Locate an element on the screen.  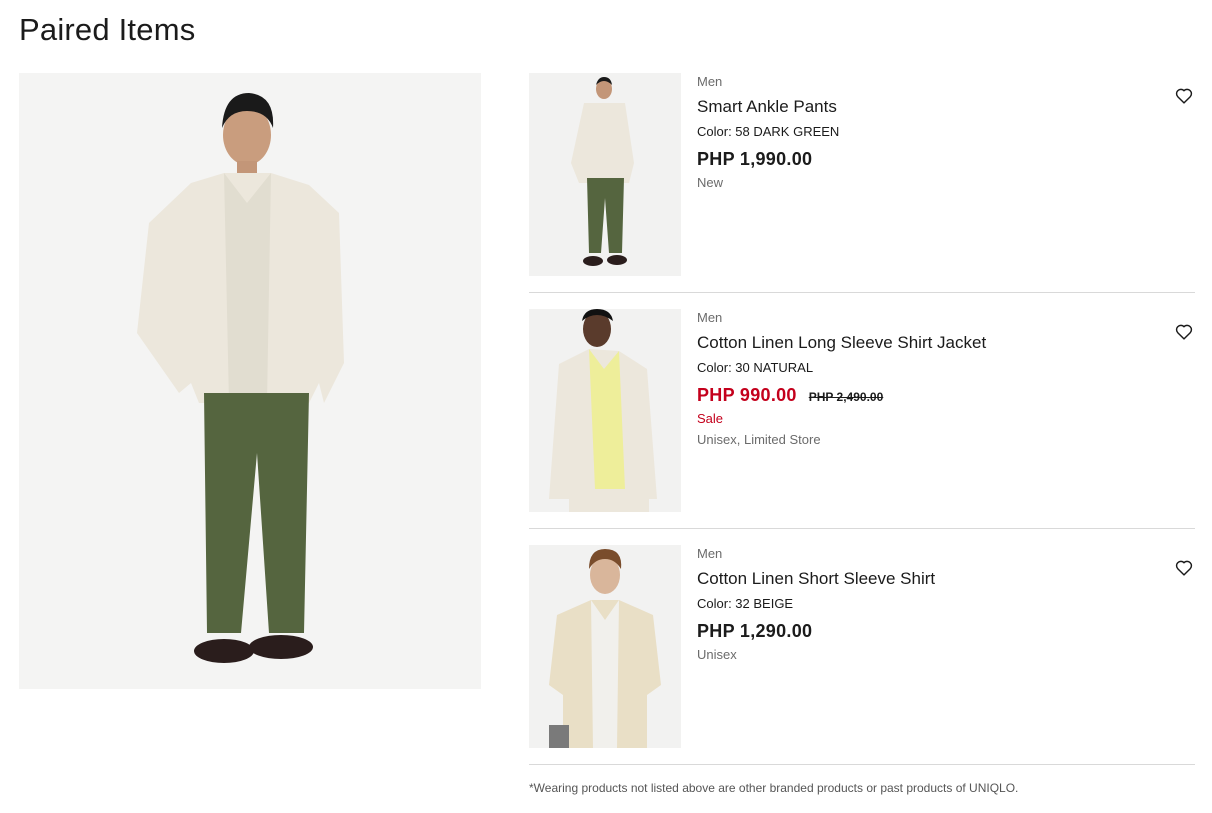
product-price: PHP 1,290.00 is located at coordinates (755, 631).